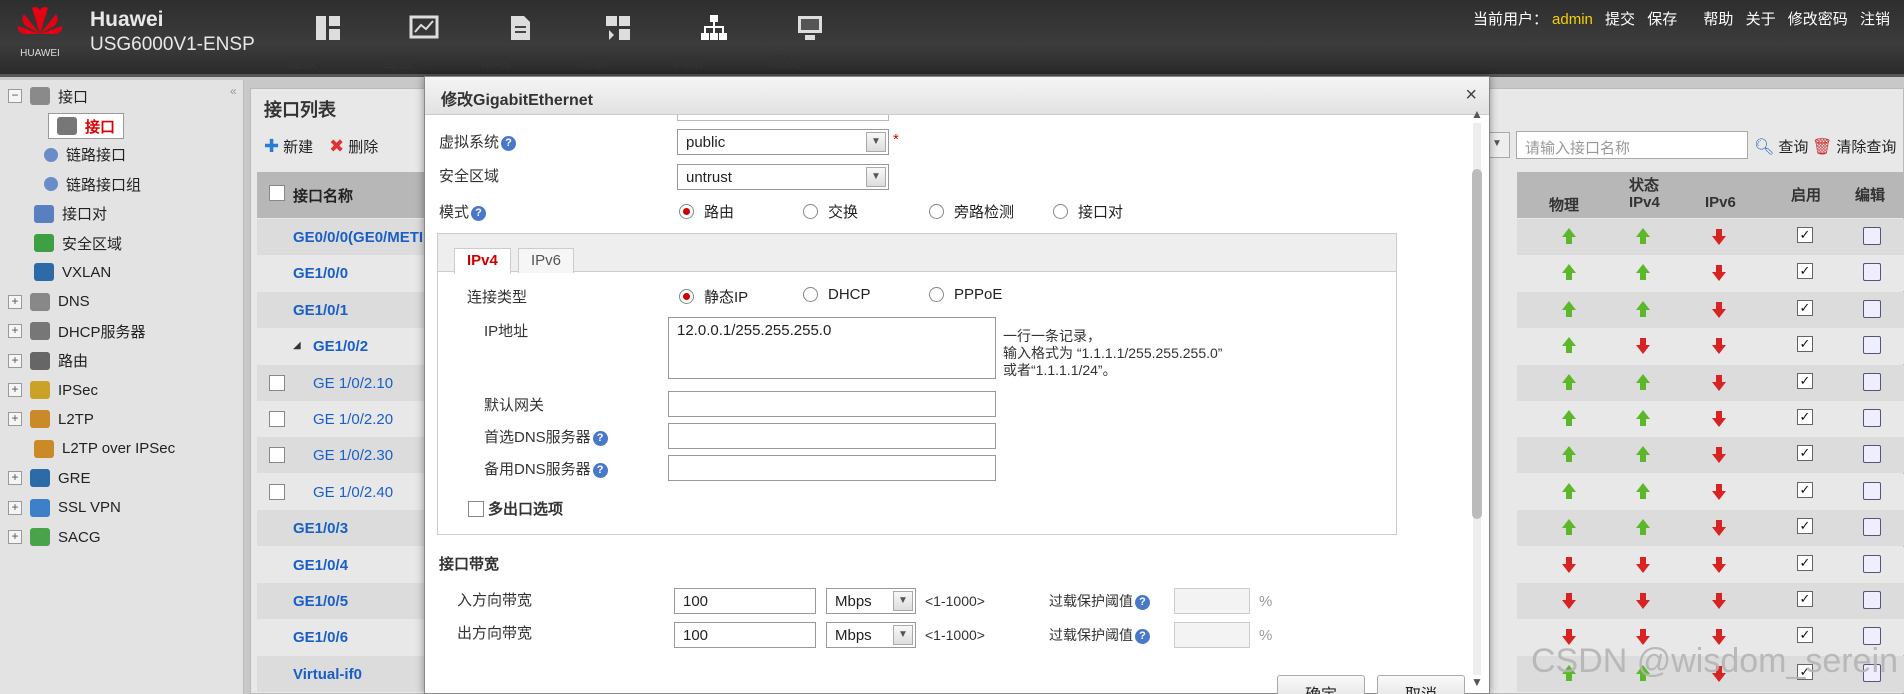  I want to click on table-row: GE1/0/6, so click(342, 637).